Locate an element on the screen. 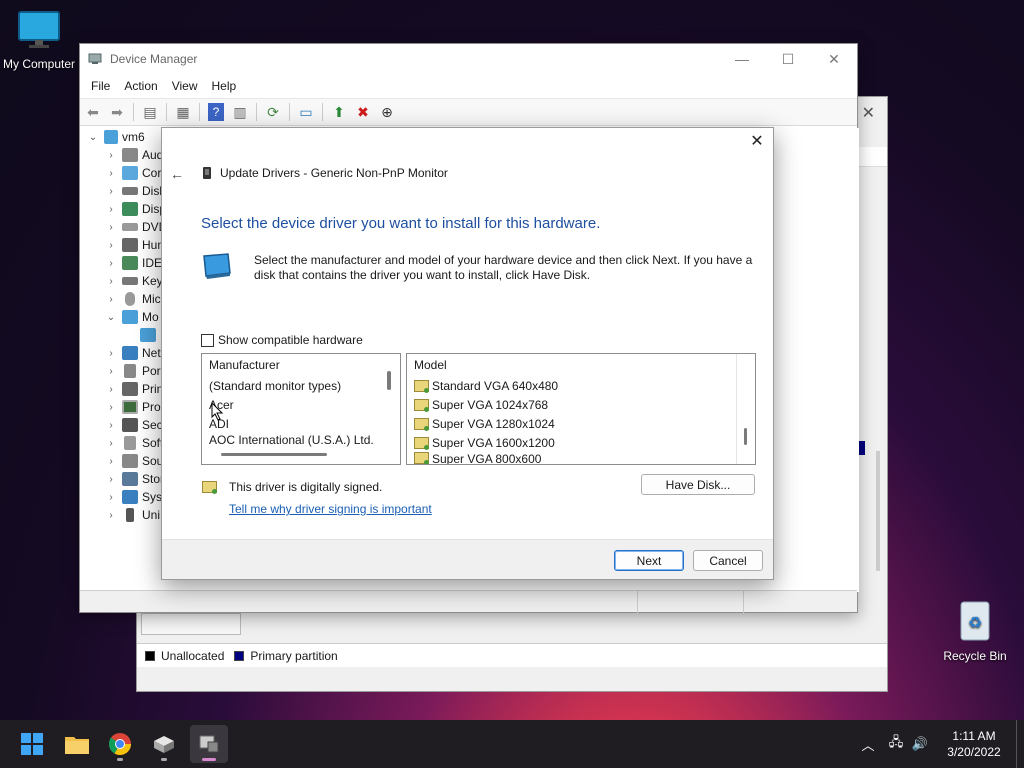  next-button: Next is located at coordinates (649, 560).